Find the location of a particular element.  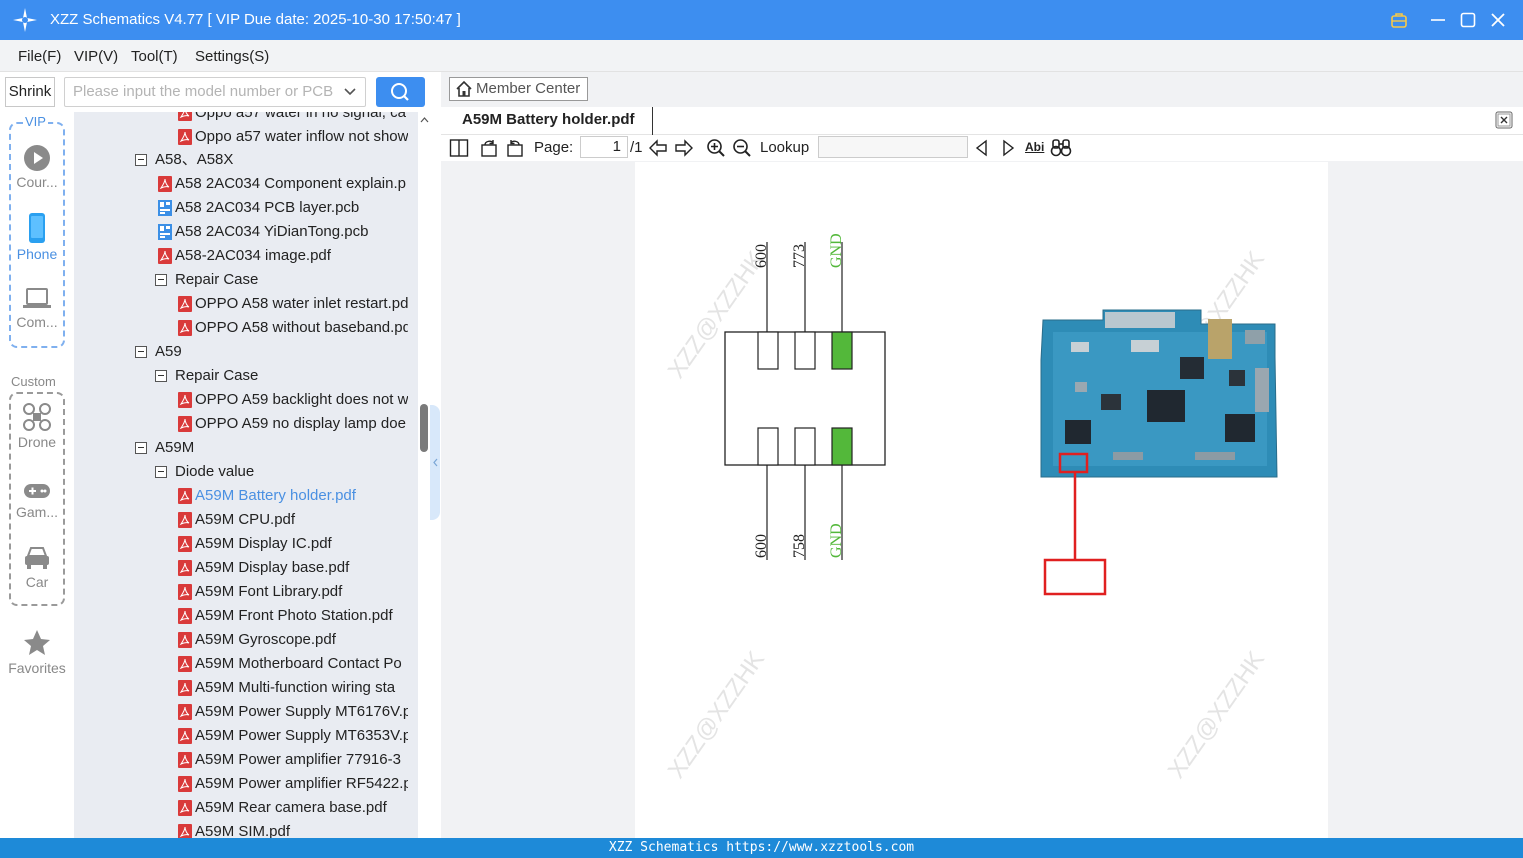

two-page-icon is located at coordinates (459, 150).